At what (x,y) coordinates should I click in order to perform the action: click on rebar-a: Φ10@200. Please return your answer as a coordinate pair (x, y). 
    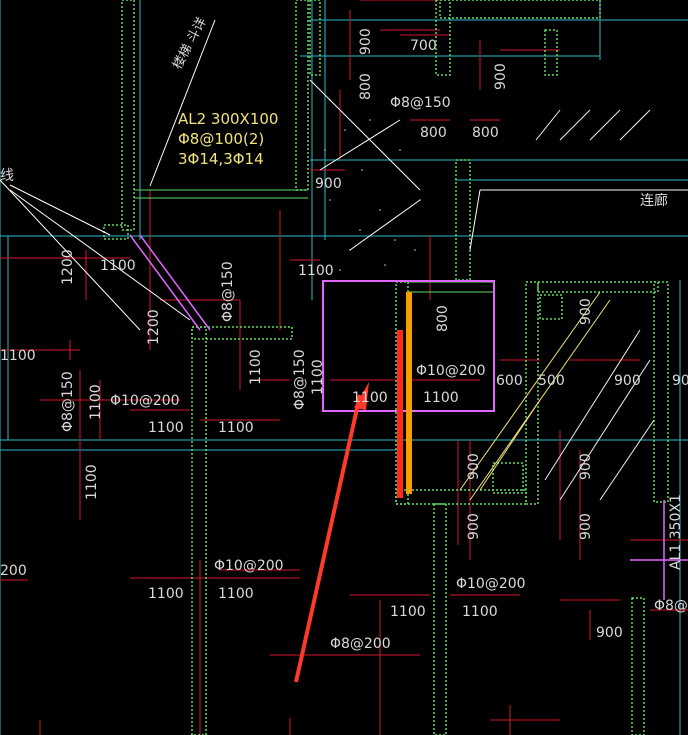
    Looking at the image, I should click on (145, 401).